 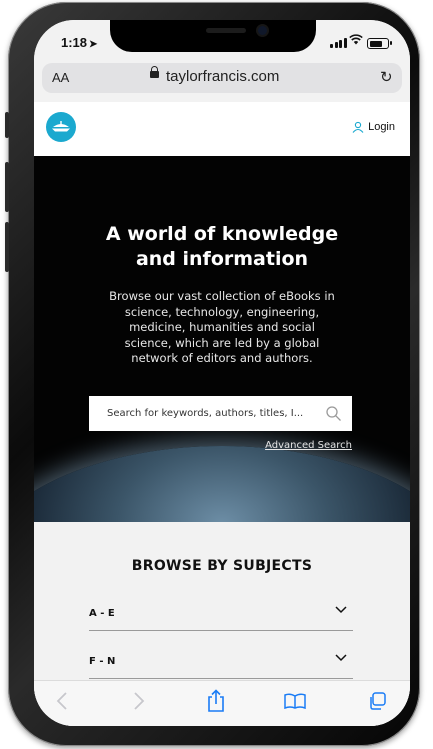 What do you see at coordinates (391, 43) in the screenshot?
I see `battery-tip` at bounding box center [391, 43].